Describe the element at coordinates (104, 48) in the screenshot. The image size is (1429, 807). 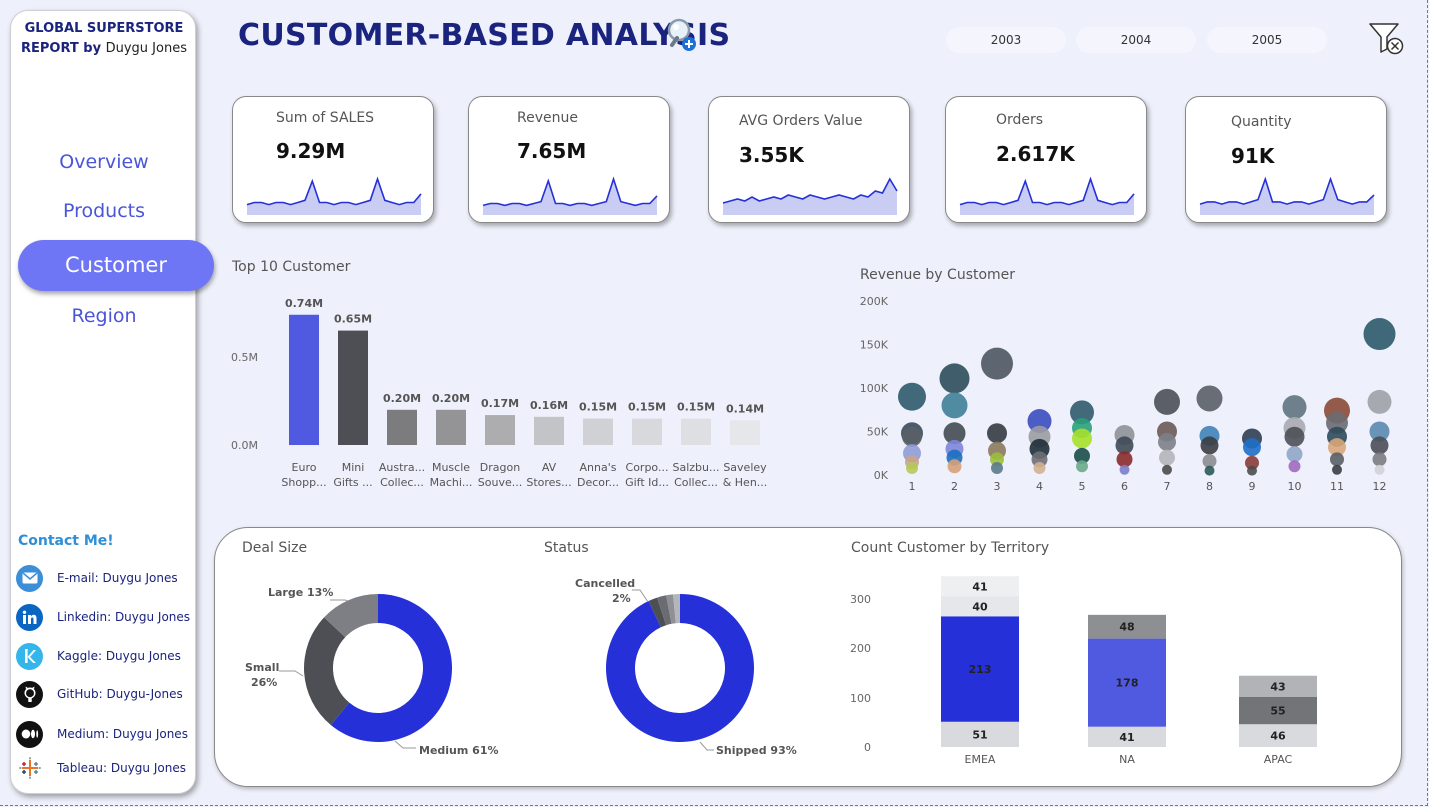
I see `report-title-line2: REPORT by Duygu Jones` at that location.